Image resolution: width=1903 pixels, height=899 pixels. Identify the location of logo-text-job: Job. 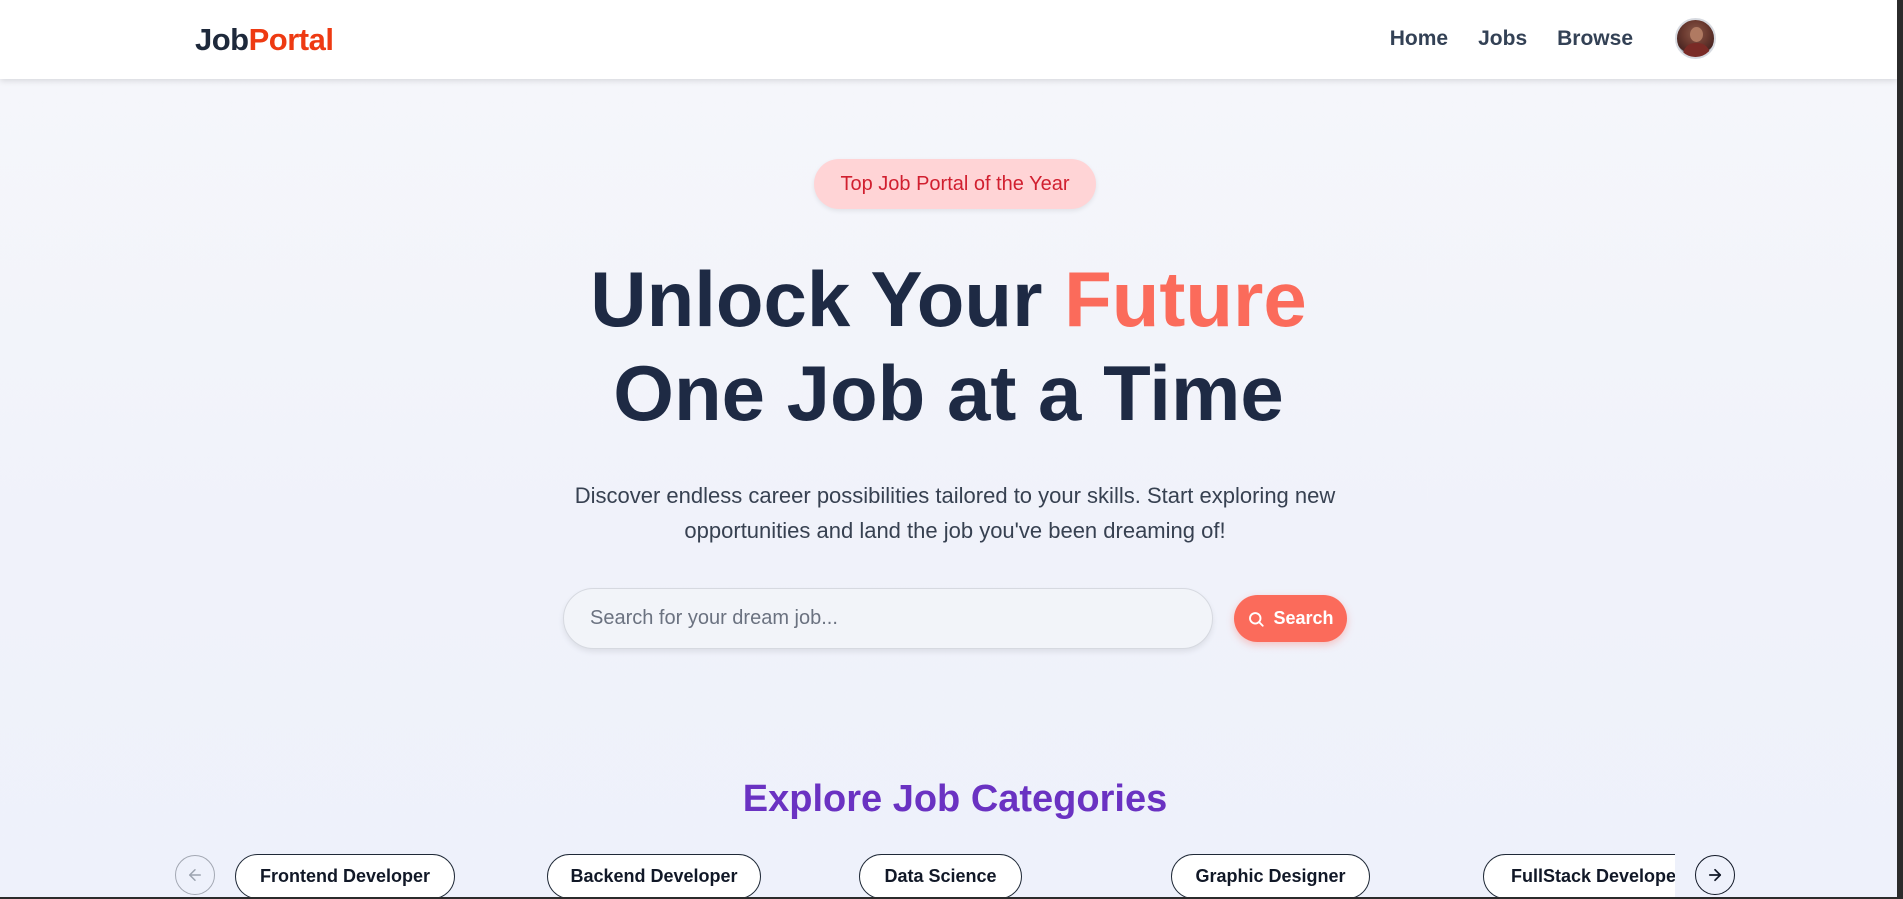
(222, 39).